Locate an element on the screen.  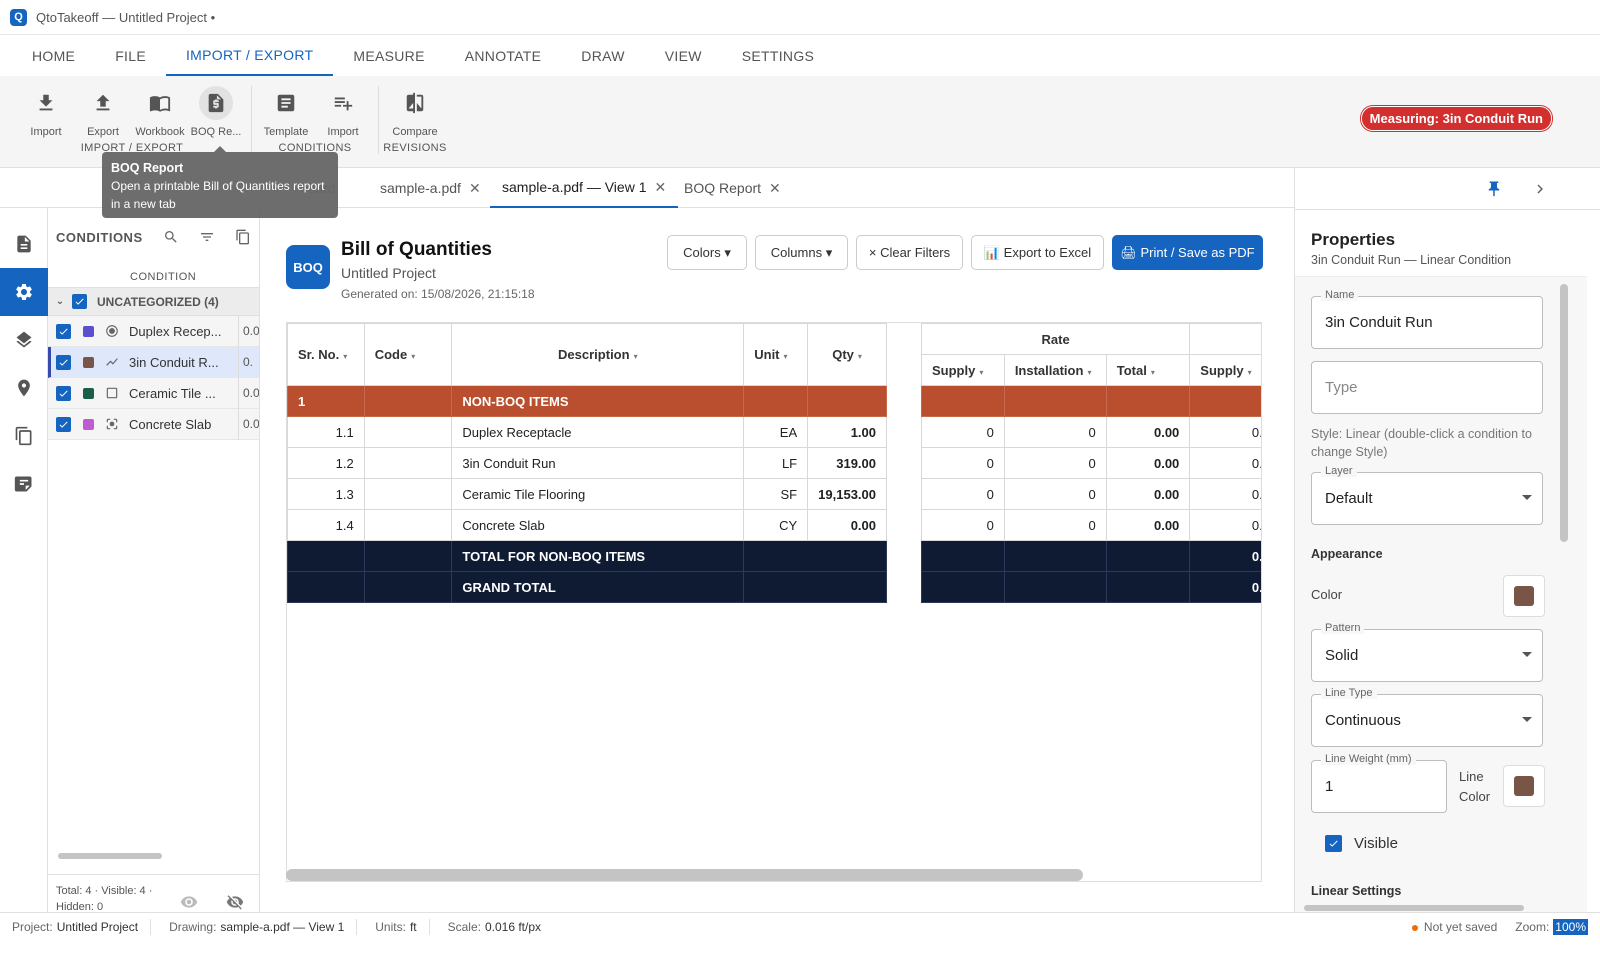
rail-layers-button is located at coordinates (24, 340).